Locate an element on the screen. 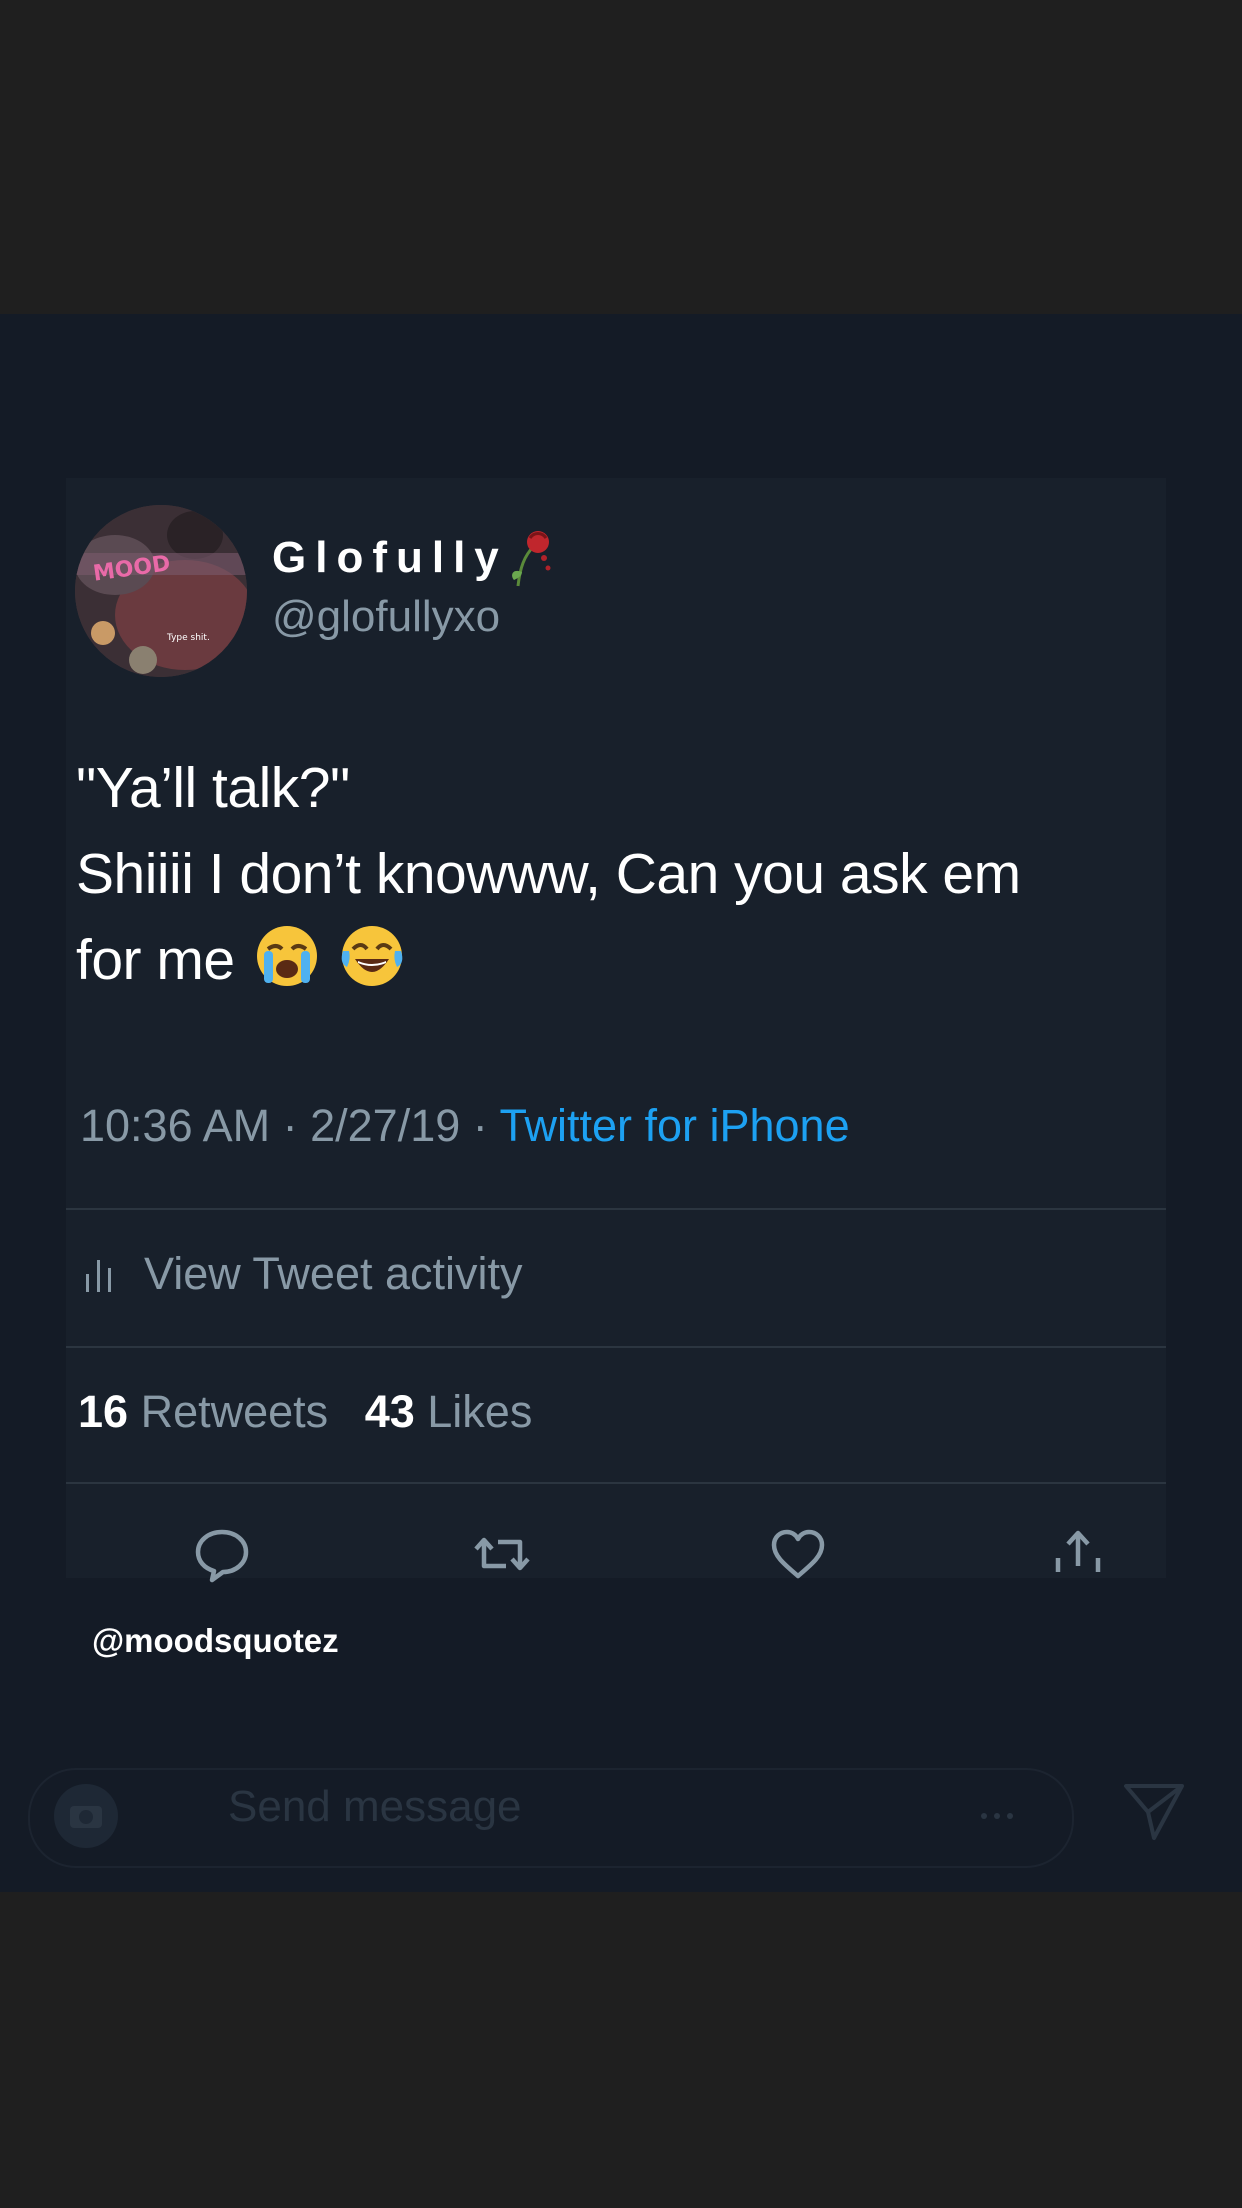 This screenshot has height=2208, width=1242. likes-count: 43 is located at coordinates (390, 1411).